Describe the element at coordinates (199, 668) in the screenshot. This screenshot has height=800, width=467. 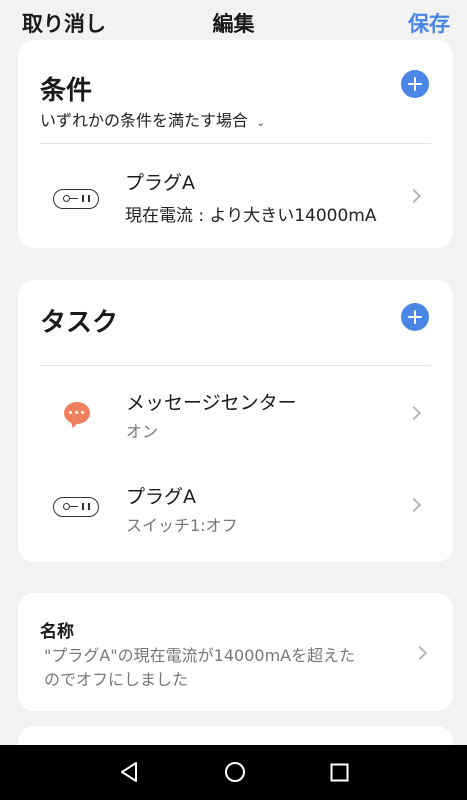
I see `name-value: "プラグA"の現在電流が14000mAを超えた のでオフにしました` at that location.